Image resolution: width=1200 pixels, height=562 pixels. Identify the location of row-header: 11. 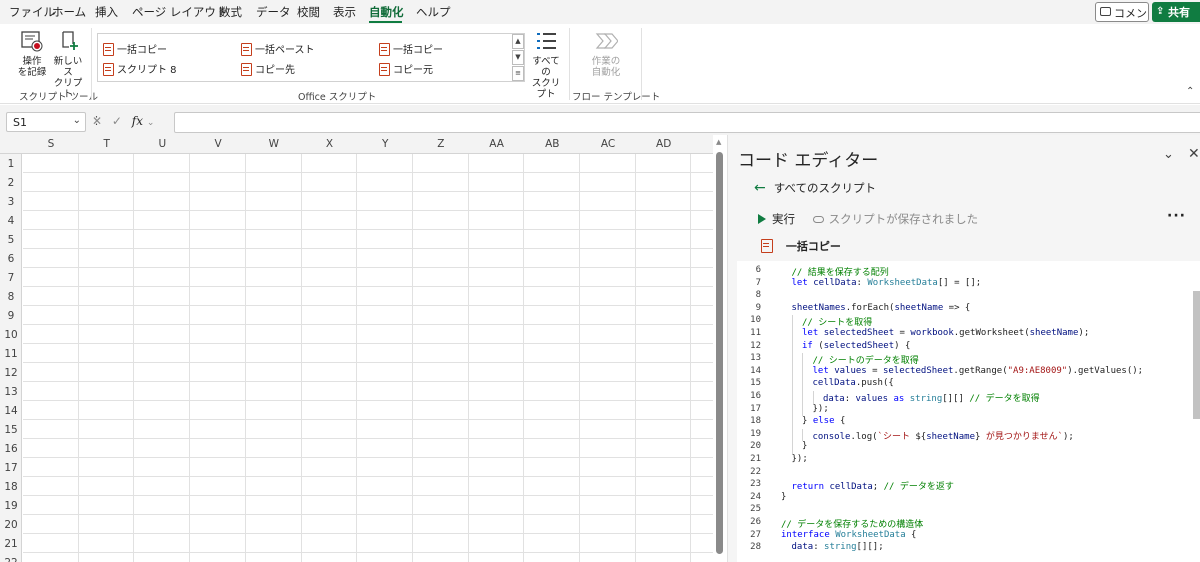
(11, 354).